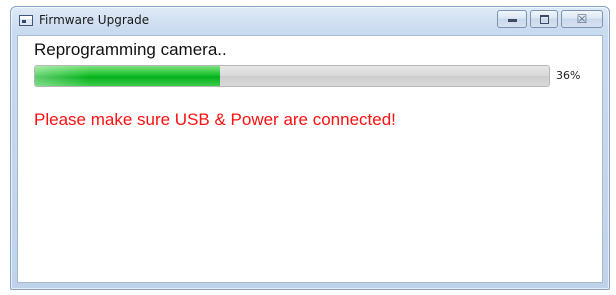  I want to click on progress-bar, so click(292, 76).